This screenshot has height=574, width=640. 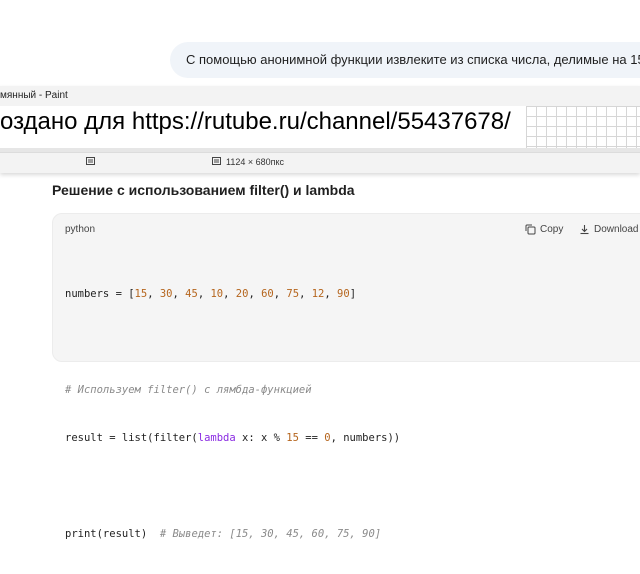 I want to click on download-icon, so click(x=584, y=229).